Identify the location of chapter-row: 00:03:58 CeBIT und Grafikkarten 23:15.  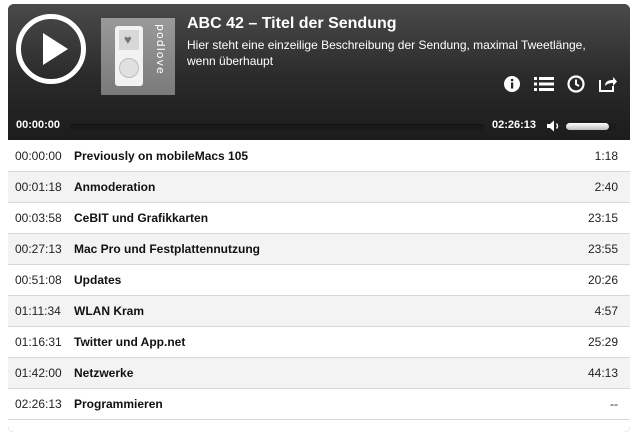
(319, 218).